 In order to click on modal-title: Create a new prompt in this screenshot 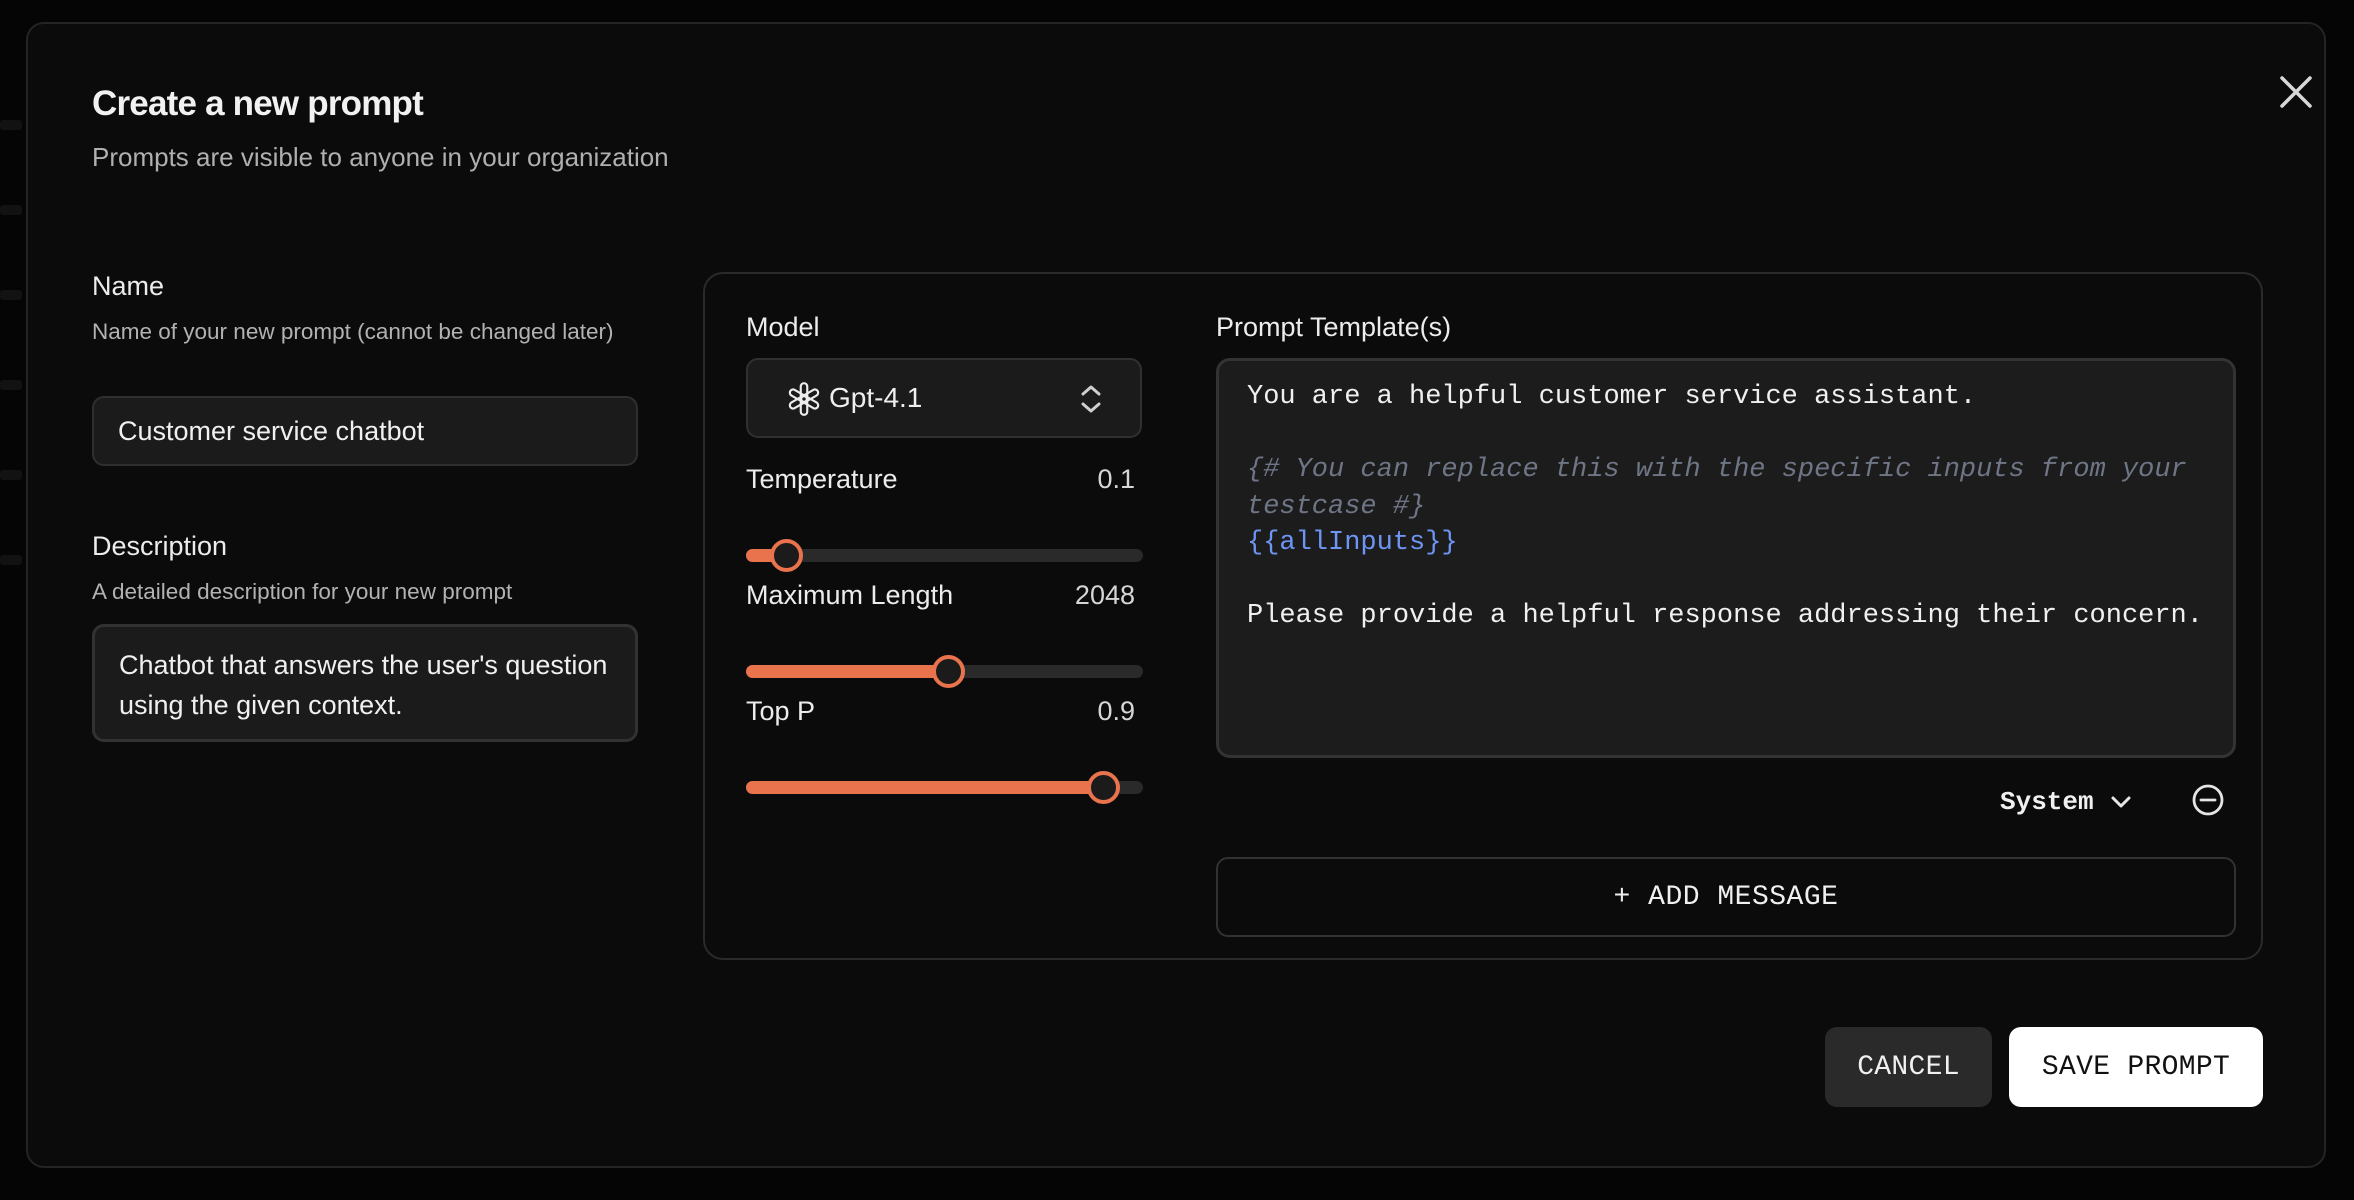, I will do `click(258, 103)`.